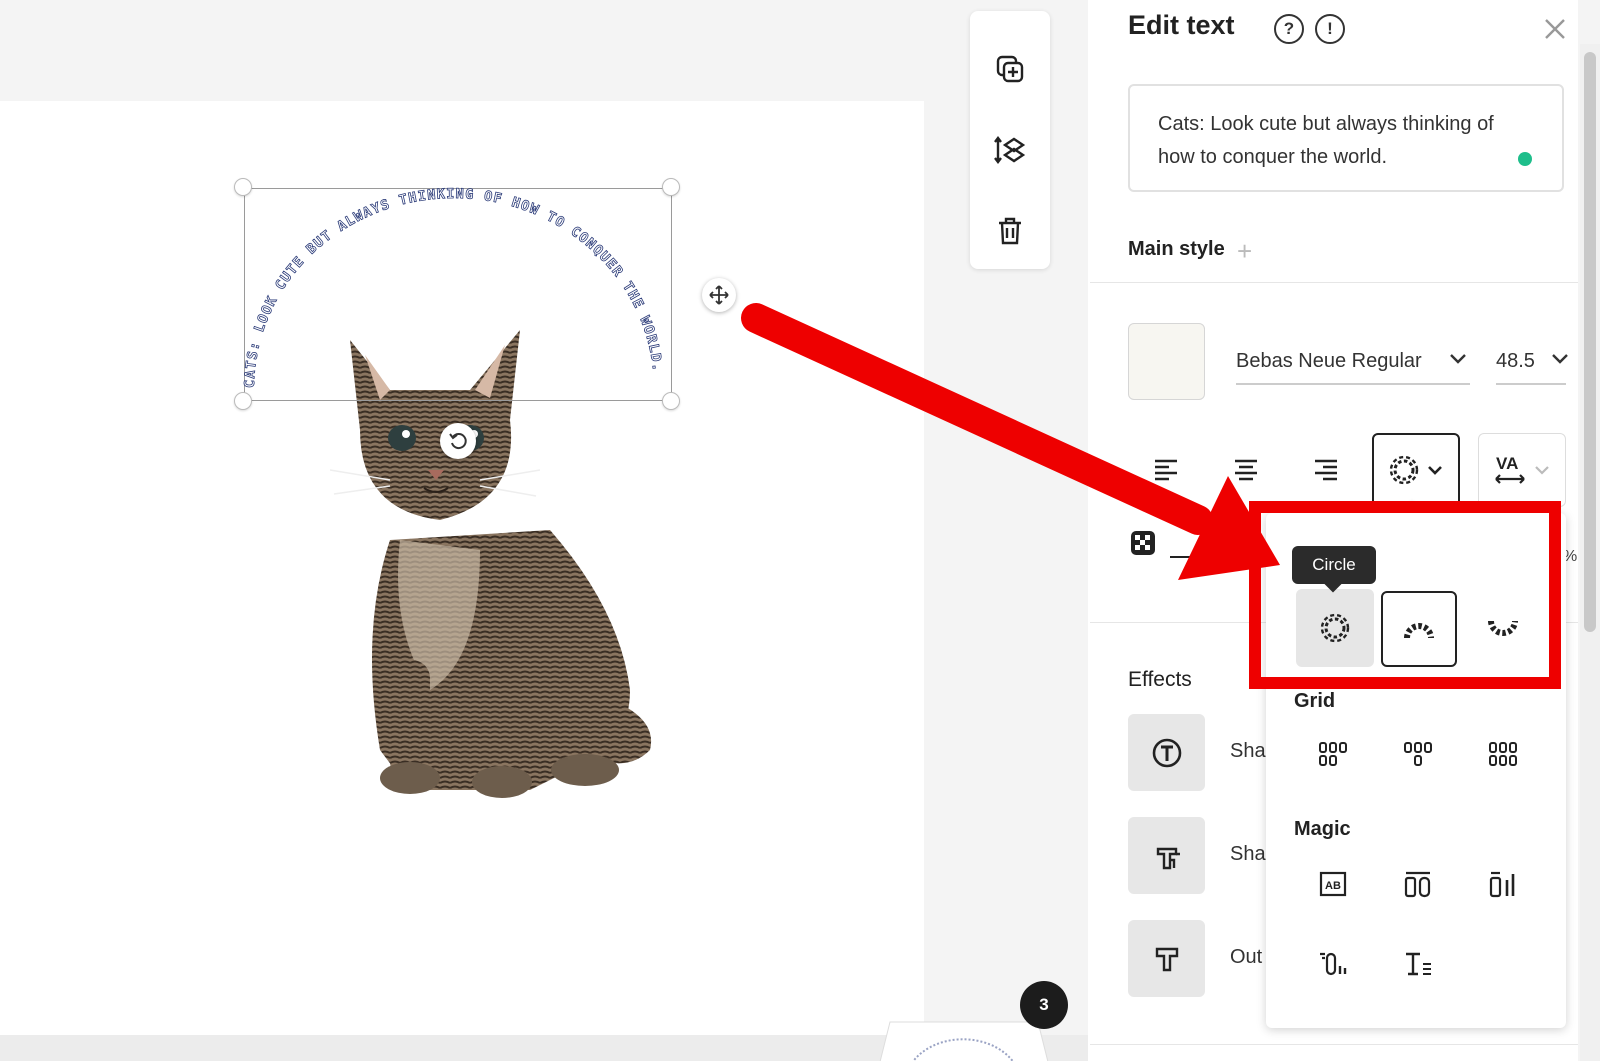 The image size is (1600, 1061). Describe the element at coordinates (1315, 701) in the screenshot. I see `grid-section-label: Grid` at that location.